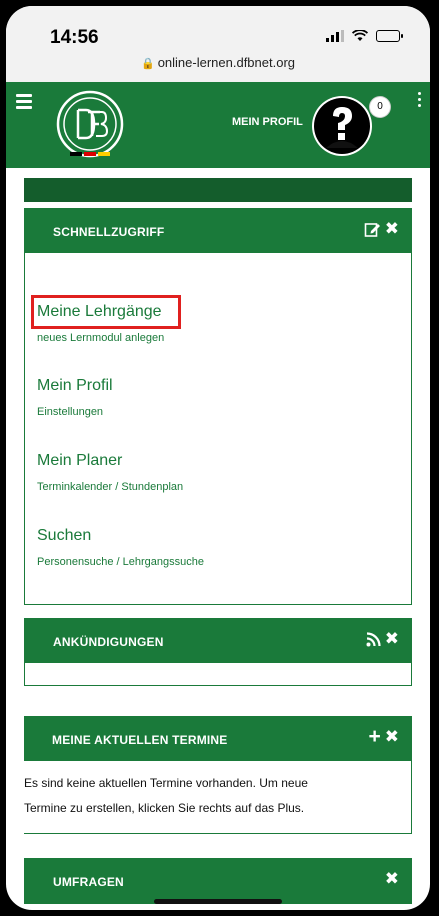 This screenshot has height=916, width=439. Describe the element at coordinates (110, 487) in the screenshot. I see `link-calendar: Terminkalender / Stundenplan` at that location.